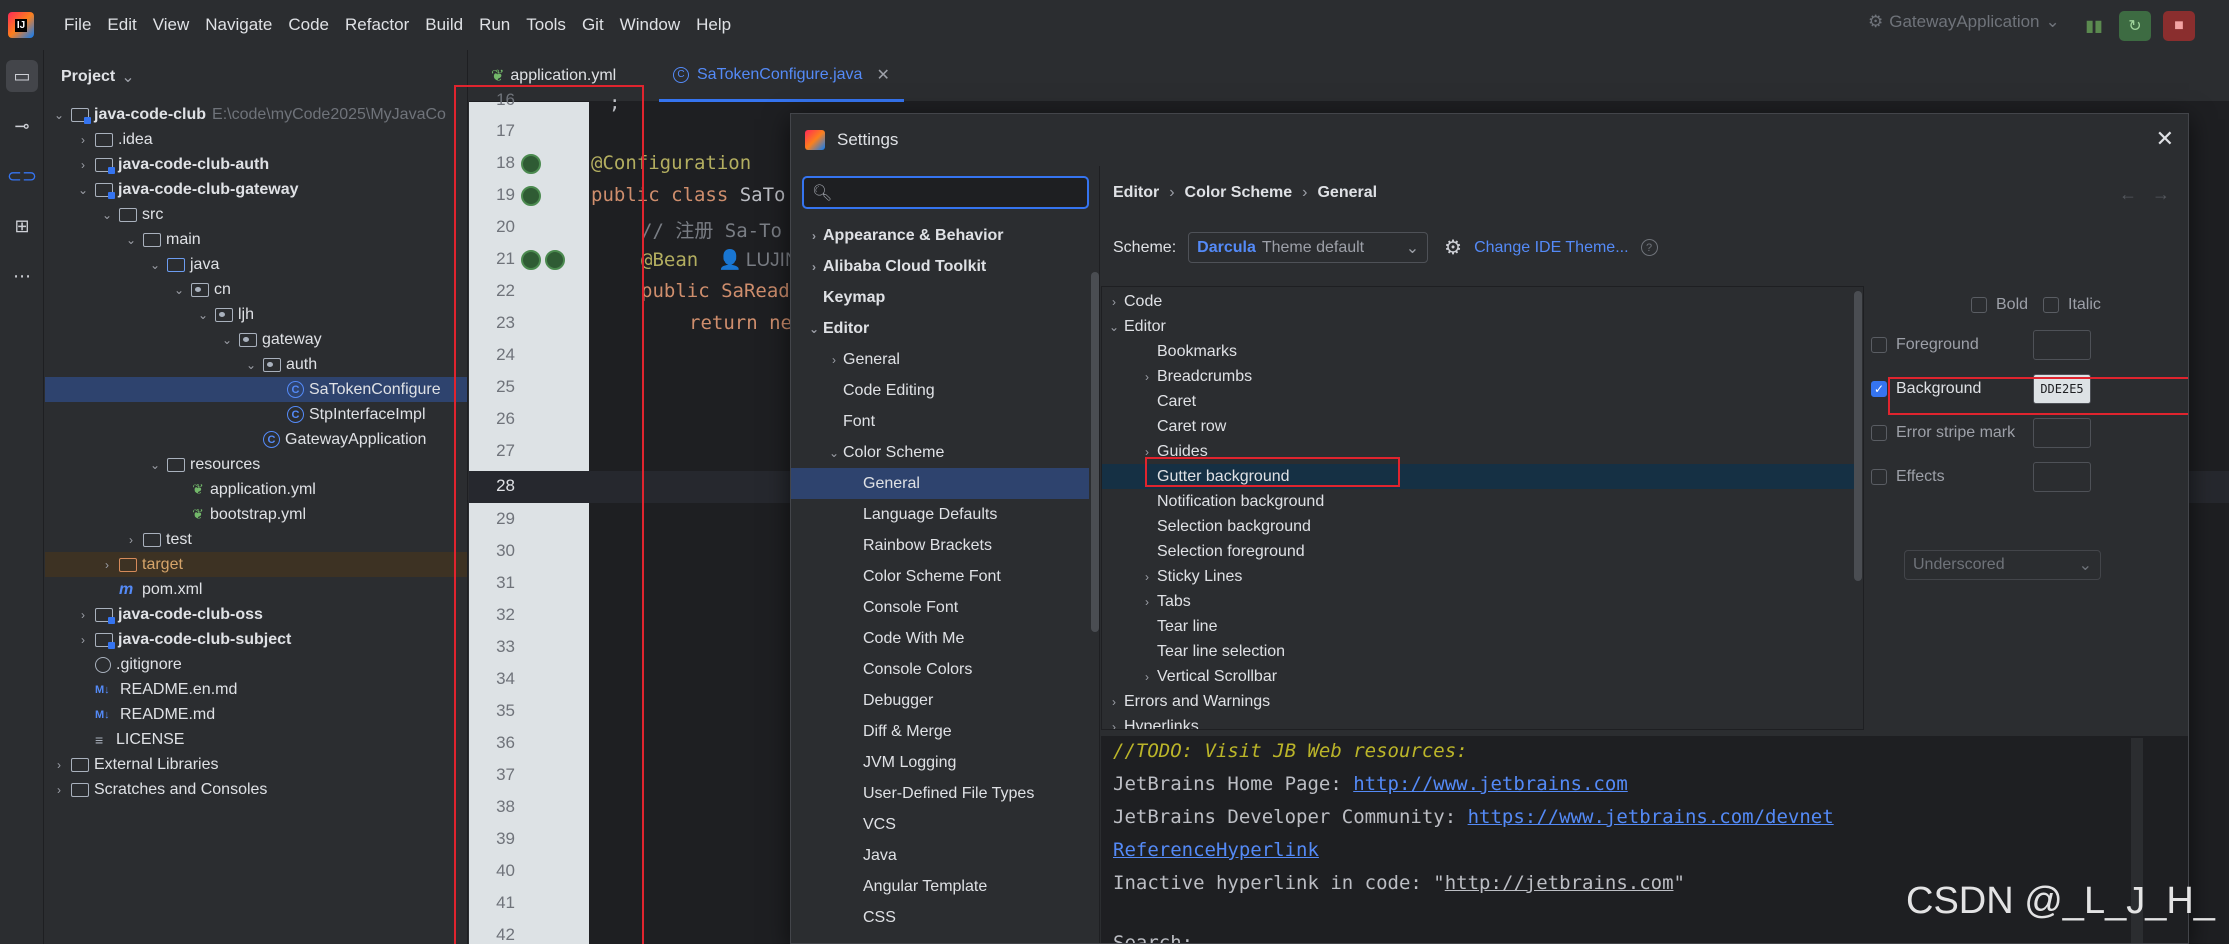 The width and height of the screenshot is (2229, 944). I want to click on scheme-tree-errors-warnings: › Errors and Warnings, so click(1479, 701).